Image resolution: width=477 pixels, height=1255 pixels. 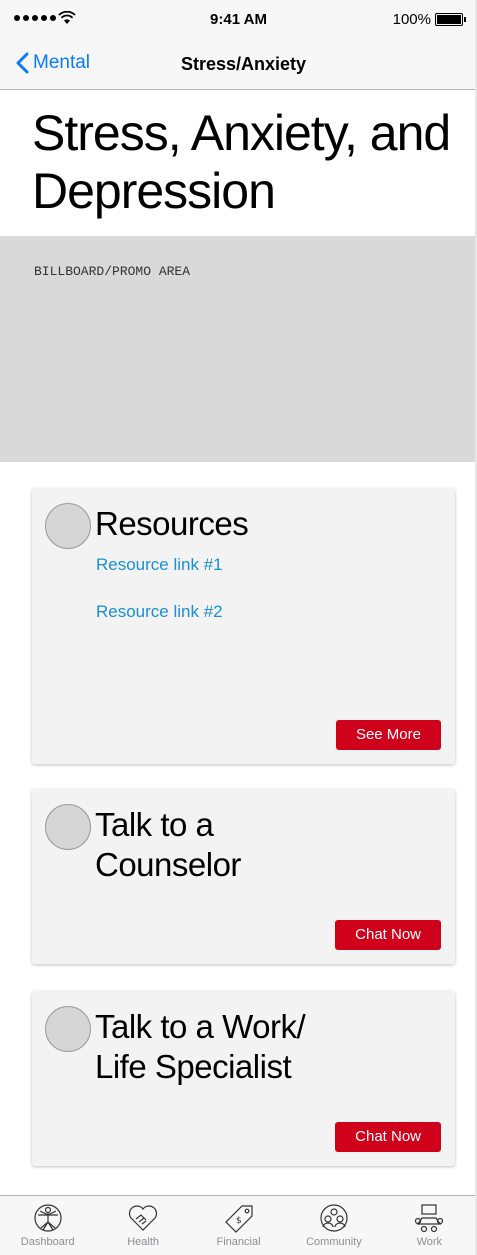 I want to click on meeting-table-icon, so click(x=429, y=1218).